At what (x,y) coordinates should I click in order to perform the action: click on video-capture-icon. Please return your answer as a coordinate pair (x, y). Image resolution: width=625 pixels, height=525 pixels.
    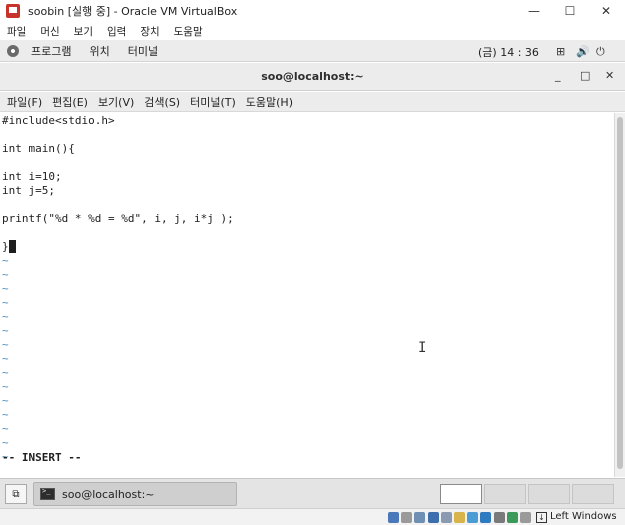
    Looking at the image, I should click on (499, 517).